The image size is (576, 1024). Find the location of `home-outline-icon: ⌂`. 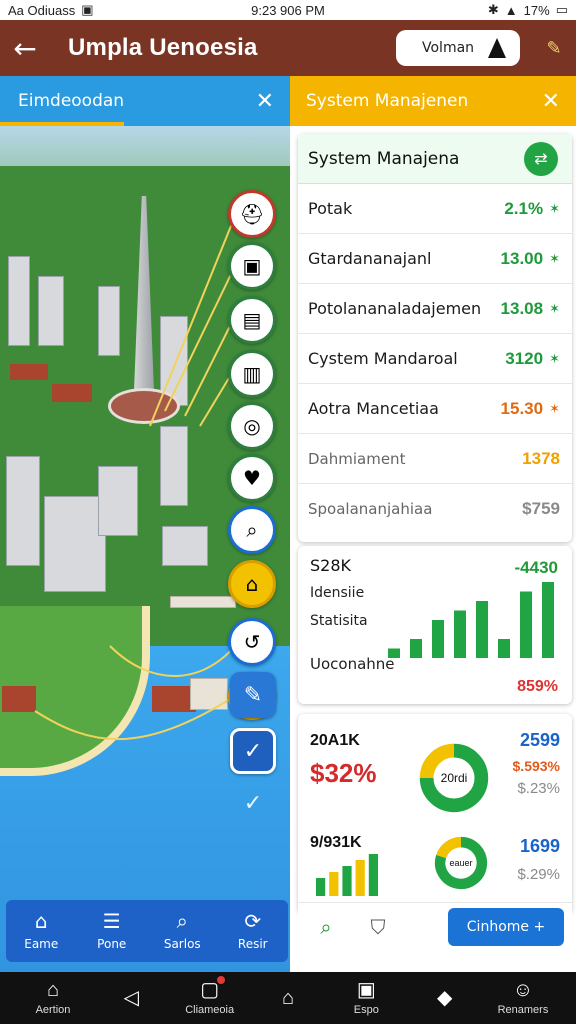

home-outline-icon: ⌂ is located at coordinates (288, 998).